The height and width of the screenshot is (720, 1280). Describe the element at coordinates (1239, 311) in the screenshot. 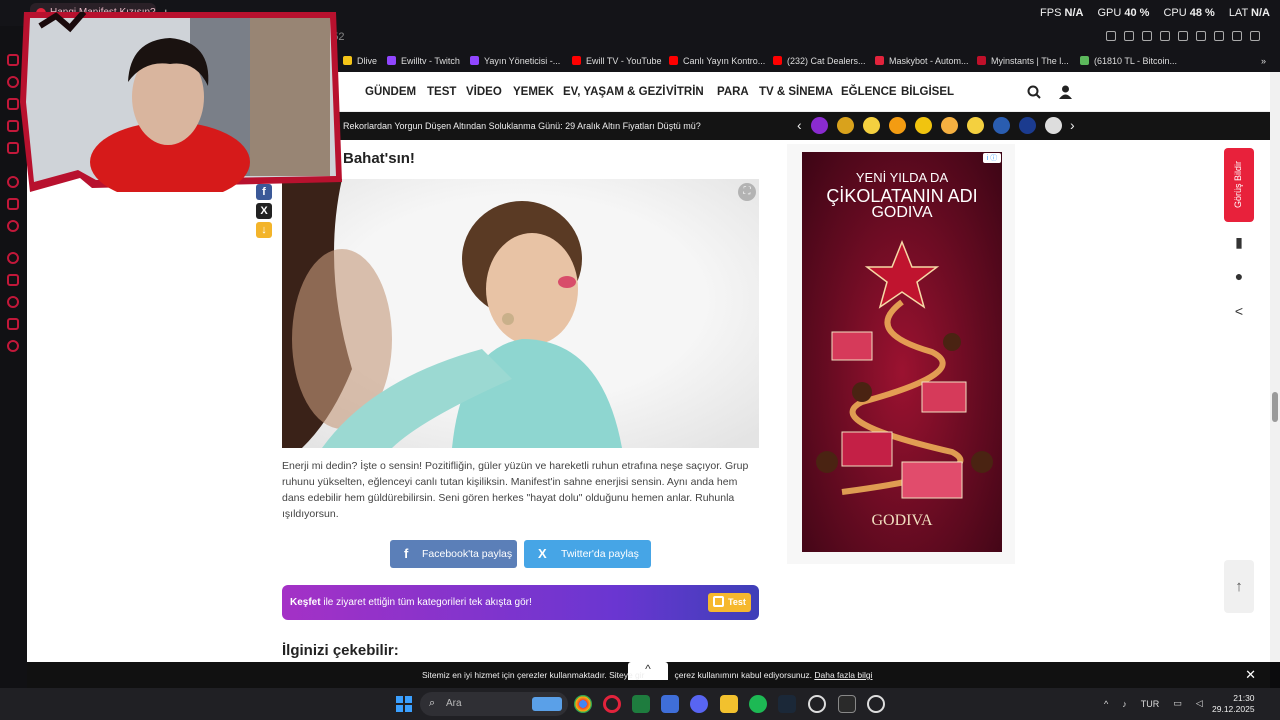

I see `share-icon: <` at that location.